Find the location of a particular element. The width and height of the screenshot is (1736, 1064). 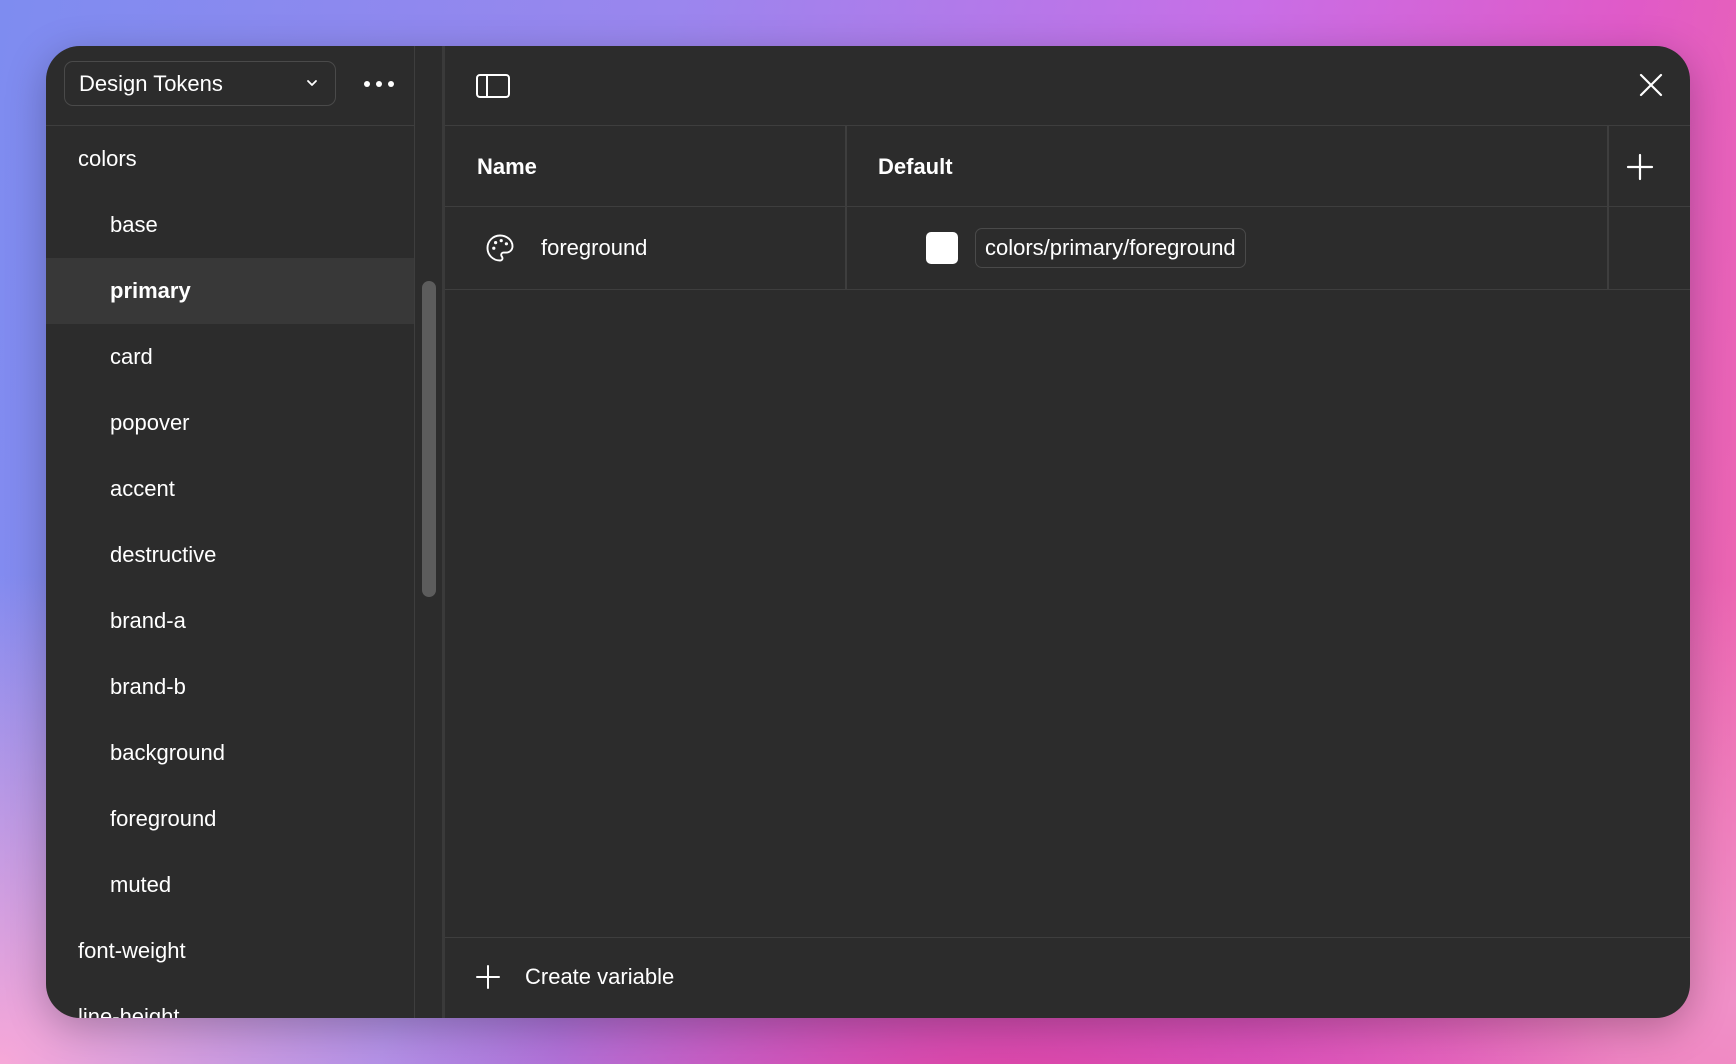

table-row: foreground colors/primary/foreground is located at coordinates (1067, 248).